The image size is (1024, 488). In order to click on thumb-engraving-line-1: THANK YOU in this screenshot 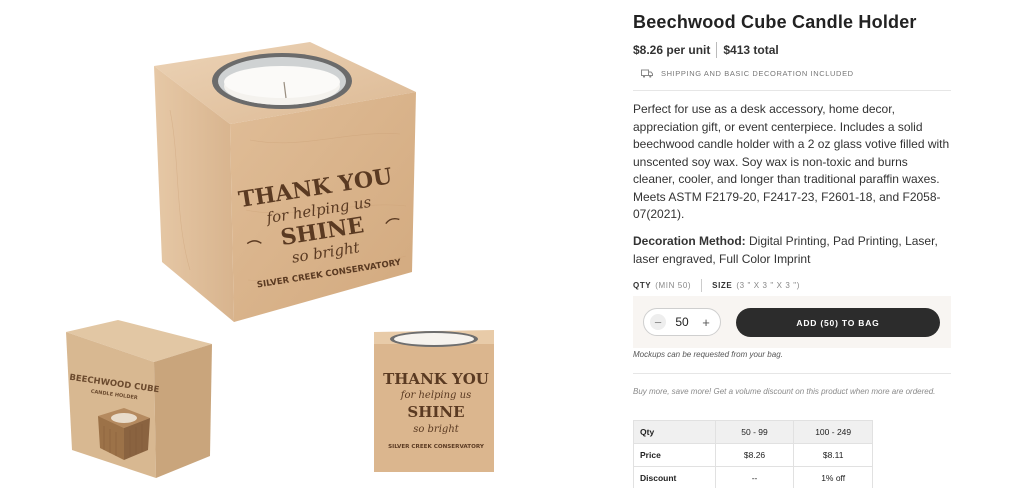, I will do `click(436, 379)`.